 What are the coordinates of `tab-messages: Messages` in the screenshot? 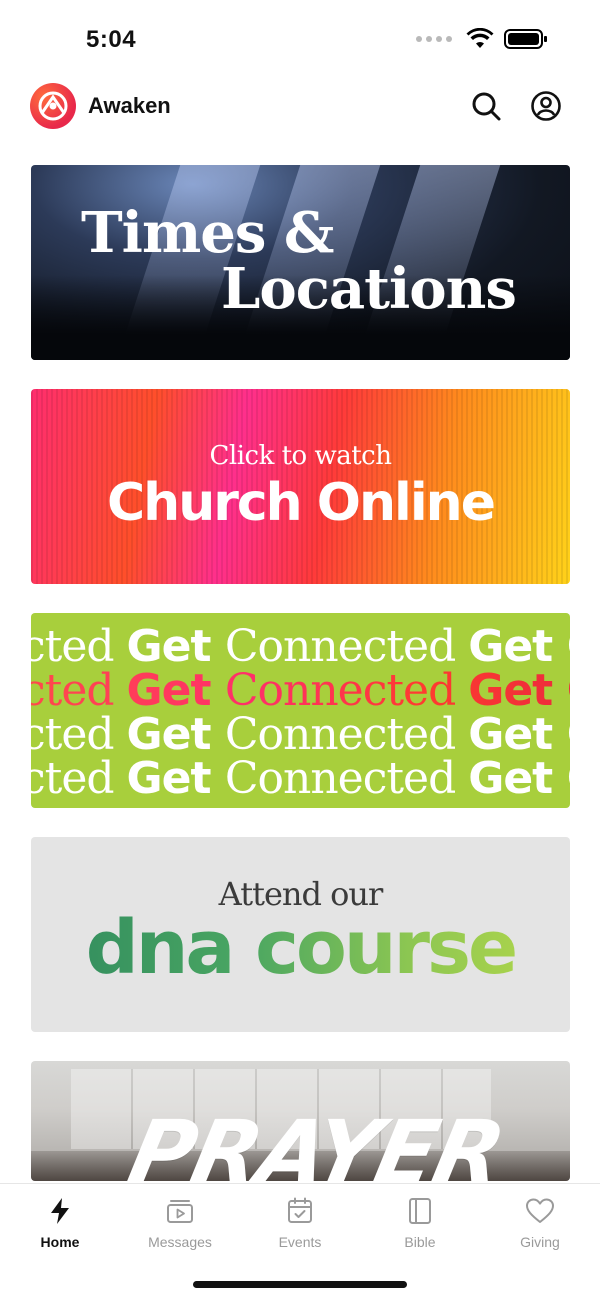 It's located at (180, 1223).